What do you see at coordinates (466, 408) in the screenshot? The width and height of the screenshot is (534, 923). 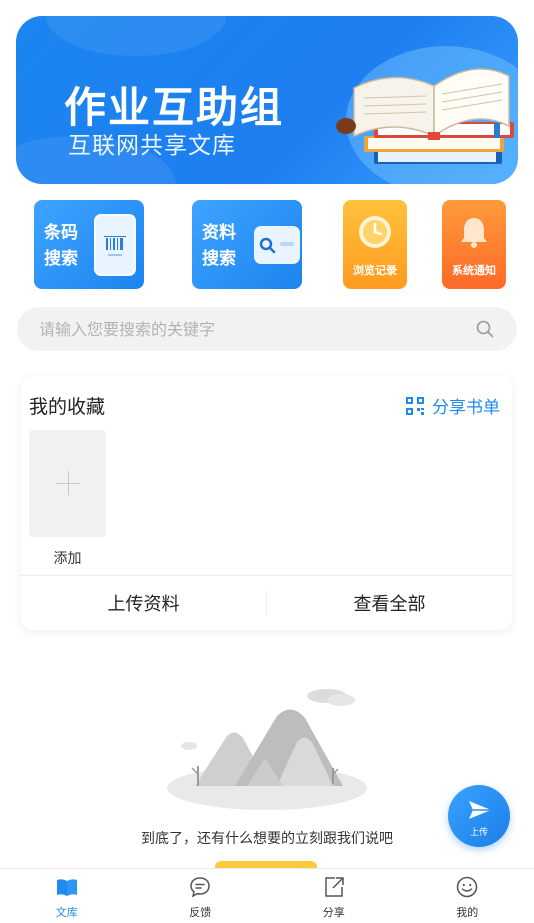 I see `share-booklist-label: 分享书单` at bounding box center [466, 408].